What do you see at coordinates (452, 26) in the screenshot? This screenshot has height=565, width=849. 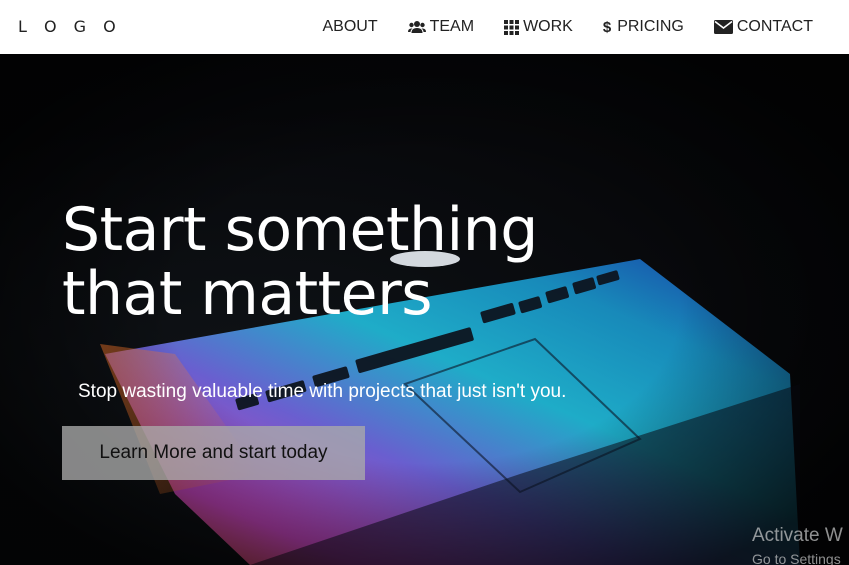 I see `nav-item-label: TEAM` at bounding box center [452, 26].